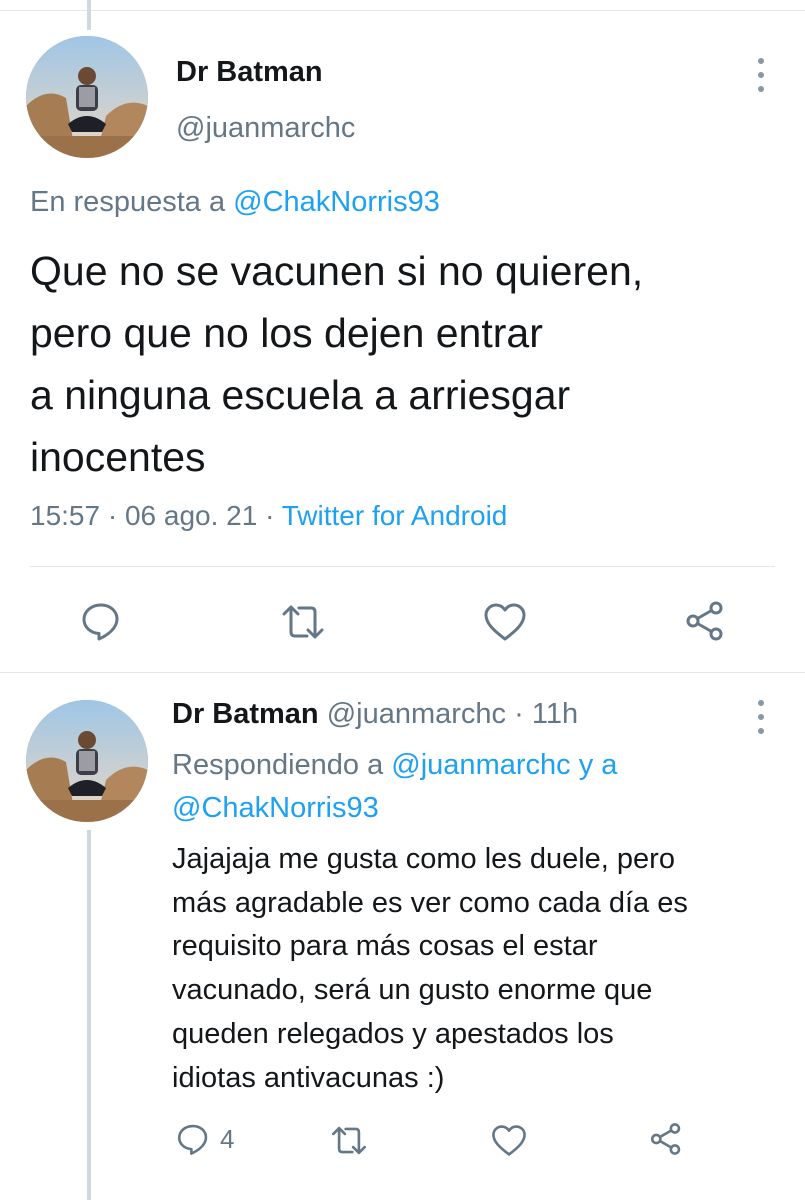 The width and height of the screenshot is (805, 1200). I want to click on reply-text-line: más agradable es ver como cada día es, so click(430, 902).